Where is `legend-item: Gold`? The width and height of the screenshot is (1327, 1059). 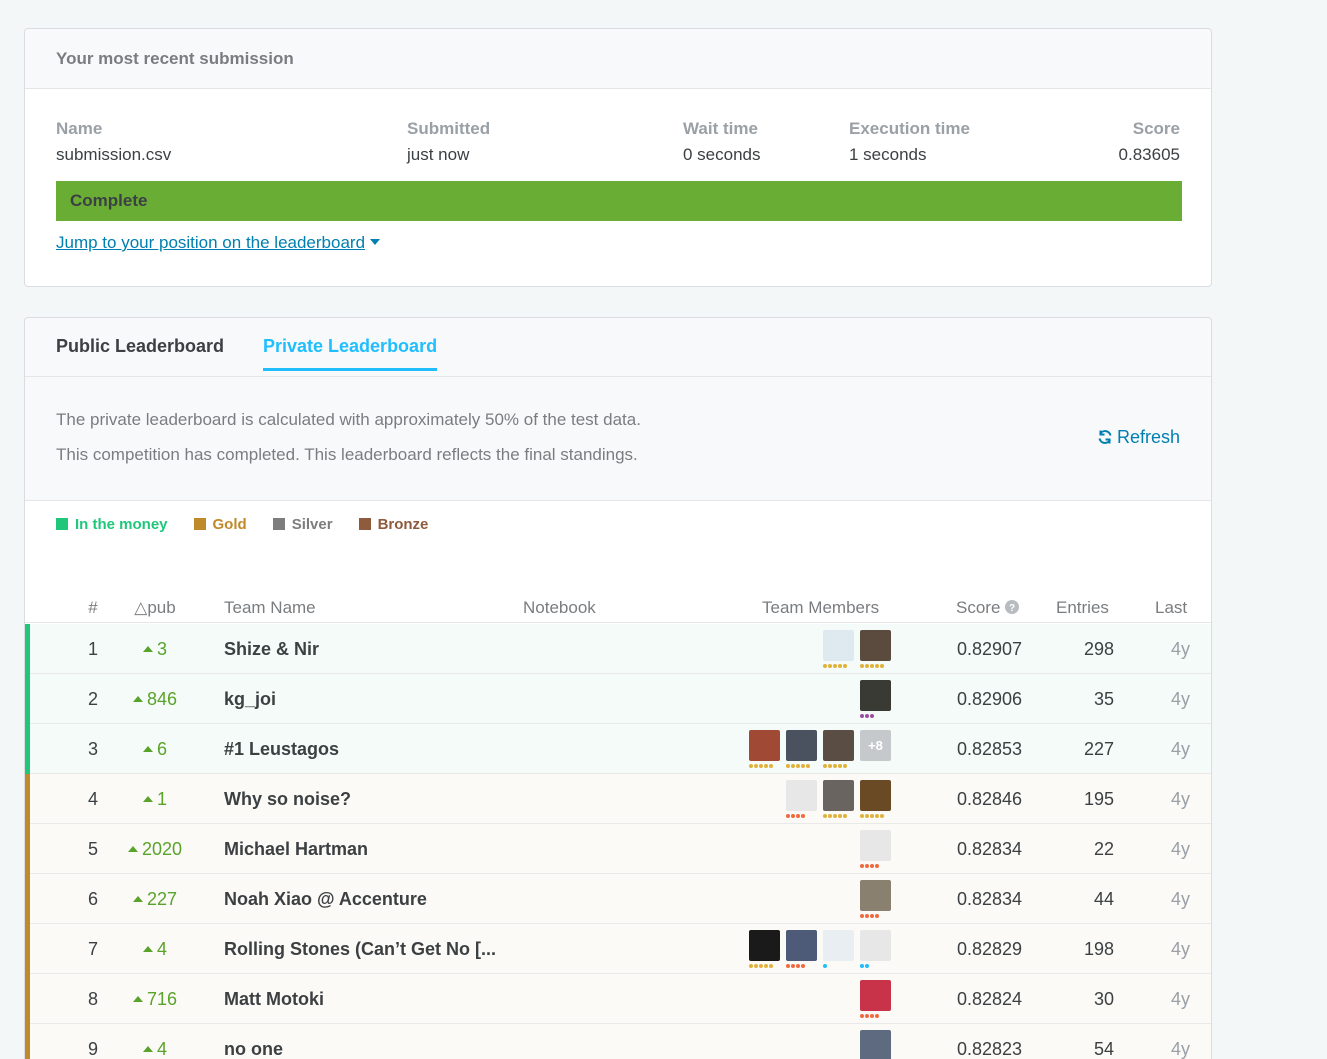
legend-item: Gold is located at coordinates (220, 524).